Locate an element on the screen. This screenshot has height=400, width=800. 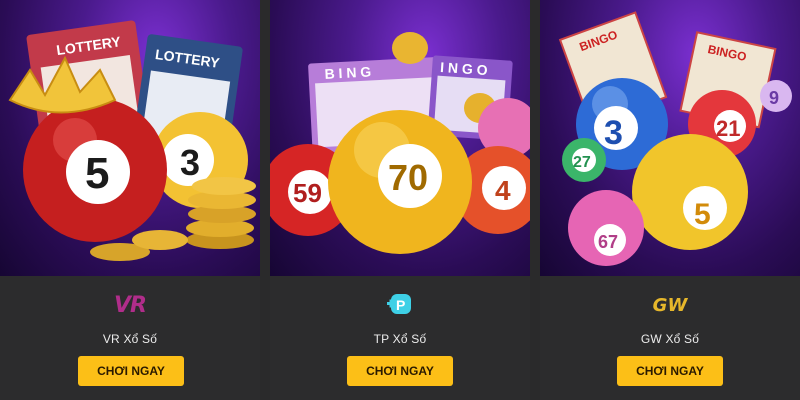
tp-logo: P is located at coordinates (400, 305).